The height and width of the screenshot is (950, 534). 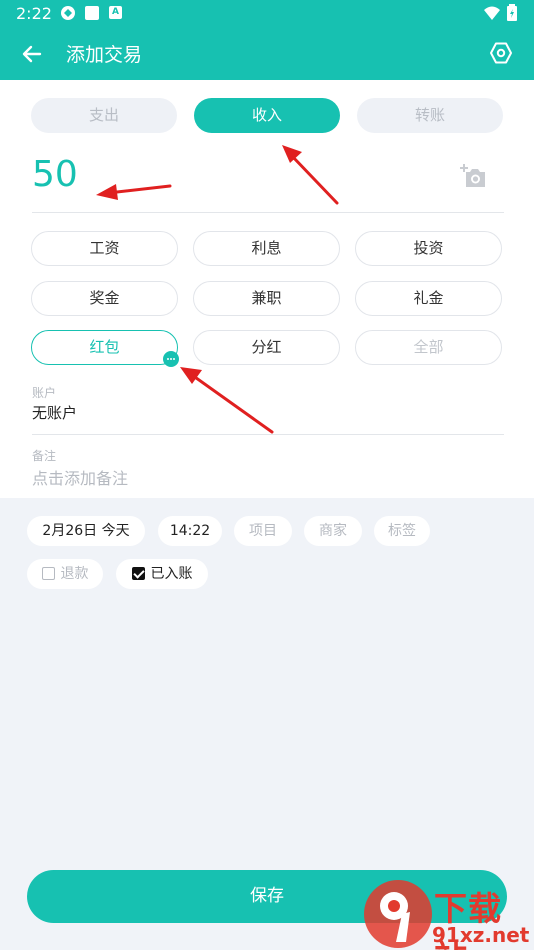 I want to click on category-chip-investment: 投资, so click(x=428, y=248).